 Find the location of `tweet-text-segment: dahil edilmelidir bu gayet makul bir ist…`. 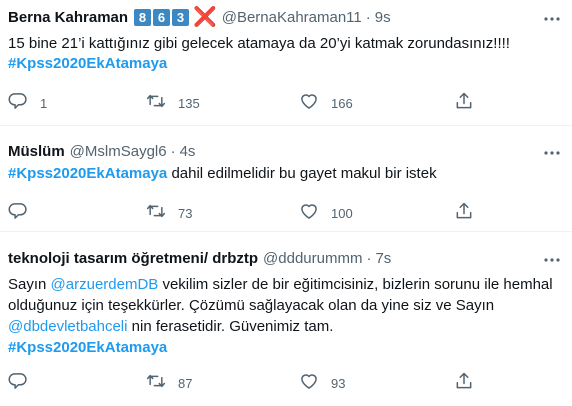

tweet-text-segment: dahil edilmelidir bu gayet makul bir ist… is located at coordinates (302, 173).